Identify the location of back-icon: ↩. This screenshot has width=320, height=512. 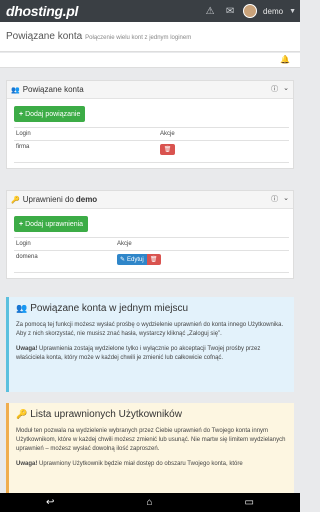
(50, 502).